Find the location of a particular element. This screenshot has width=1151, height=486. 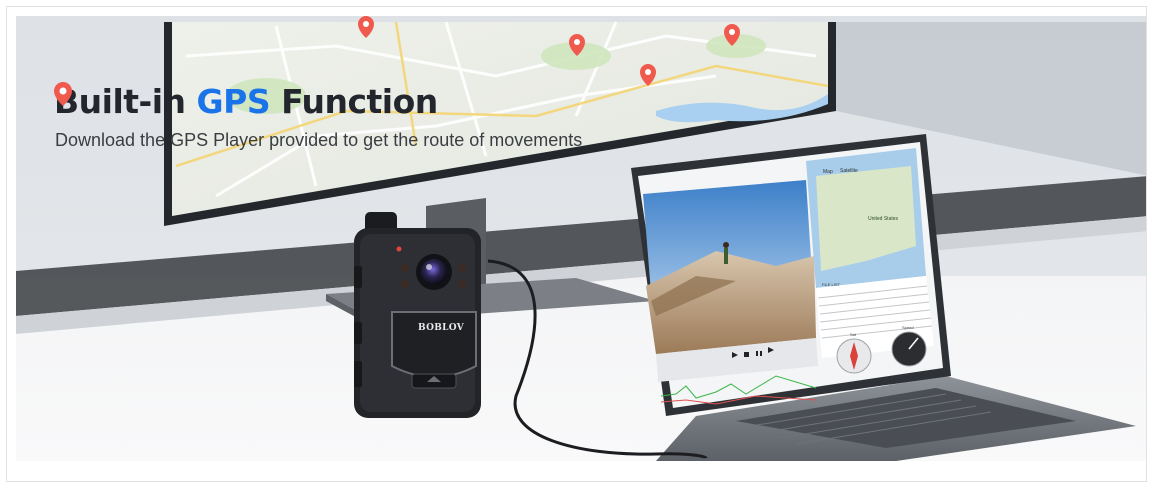

headline: Built-in GPS Function is located at coordinates (249, 101).